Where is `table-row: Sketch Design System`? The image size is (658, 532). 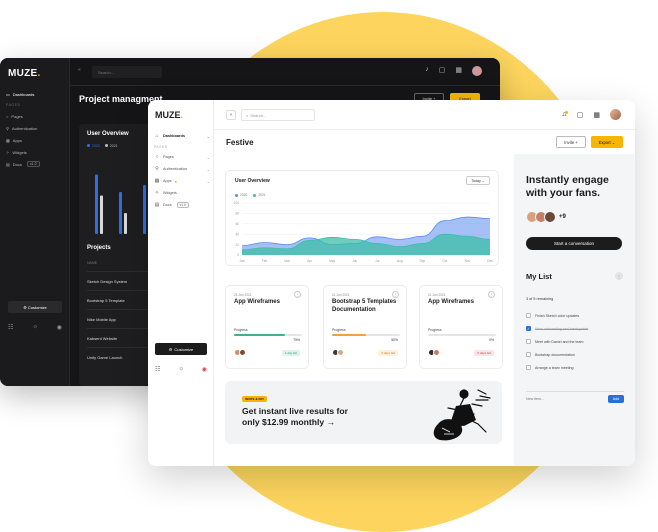 table-row: Sketch Design System is located at coordinates (120, 280).